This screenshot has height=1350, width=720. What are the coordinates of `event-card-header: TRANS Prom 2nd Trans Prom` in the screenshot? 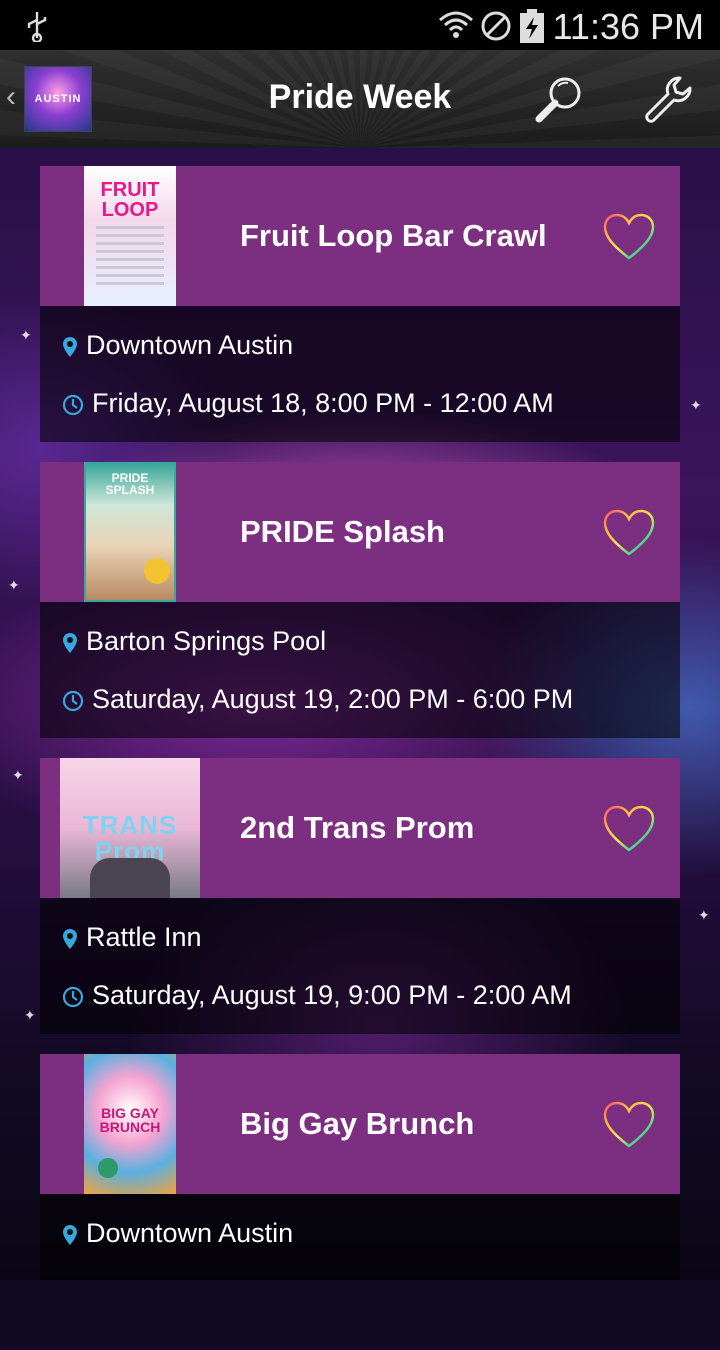 It's located at (360, 828).